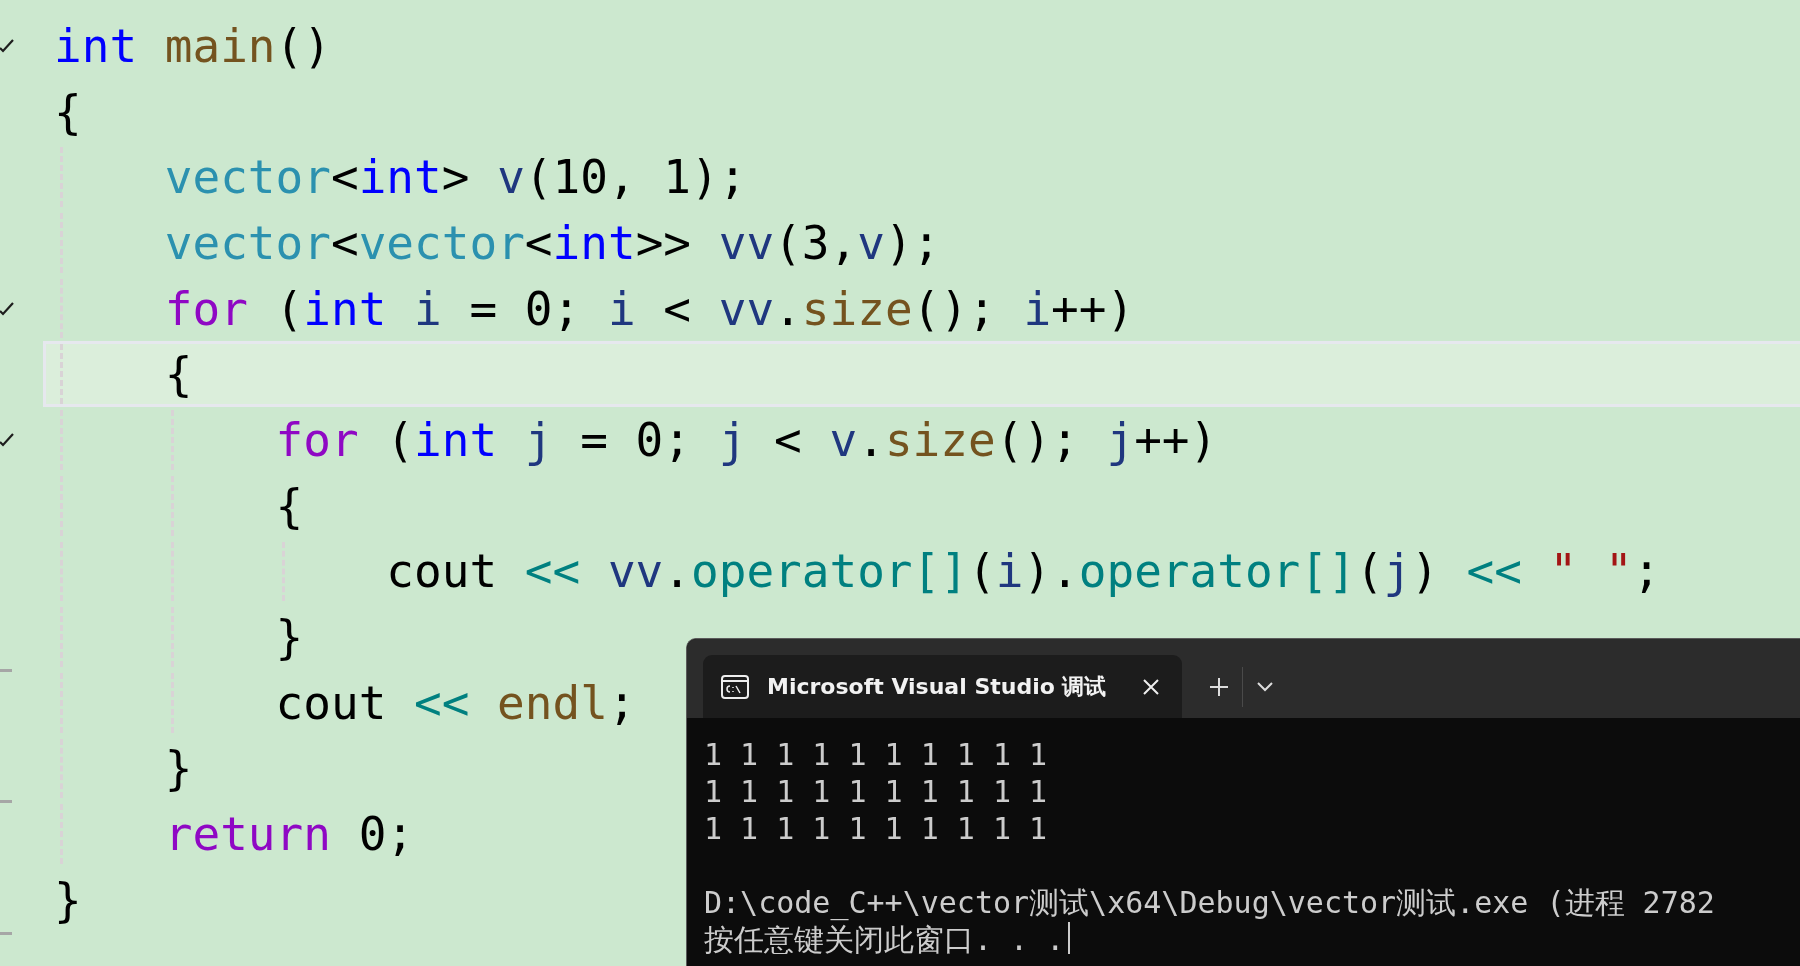  Describe the element at coordinates (192, 45) in the screenshot. I see `code-line: int main()` at that location.